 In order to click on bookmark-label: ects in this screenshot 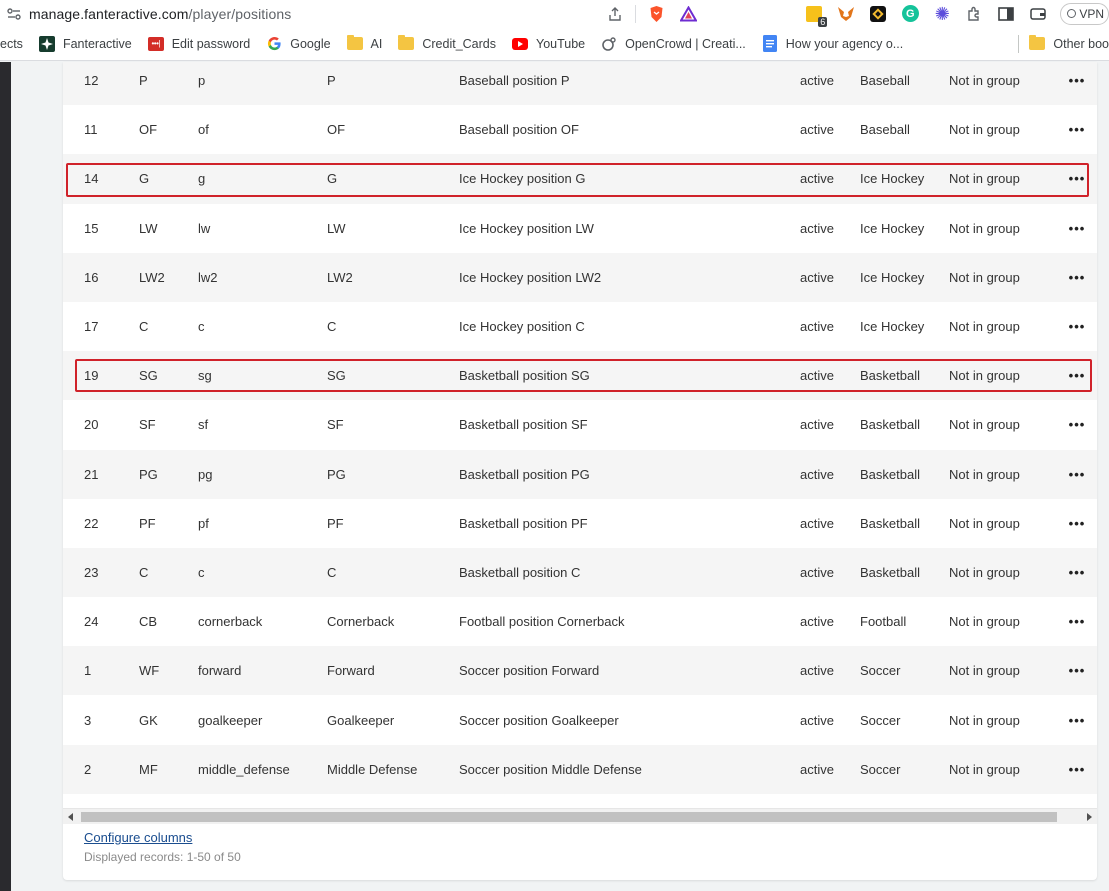, I will do `click(11, 43)`.